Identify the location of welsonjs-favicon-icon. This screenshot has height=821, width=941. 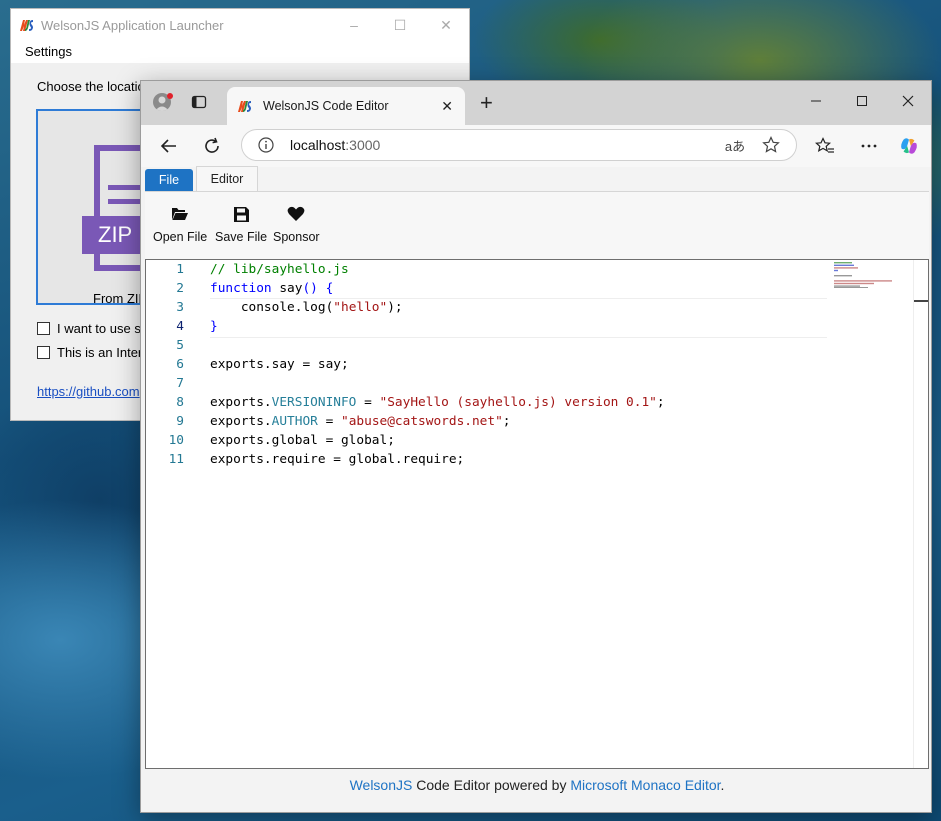
(245, 106).